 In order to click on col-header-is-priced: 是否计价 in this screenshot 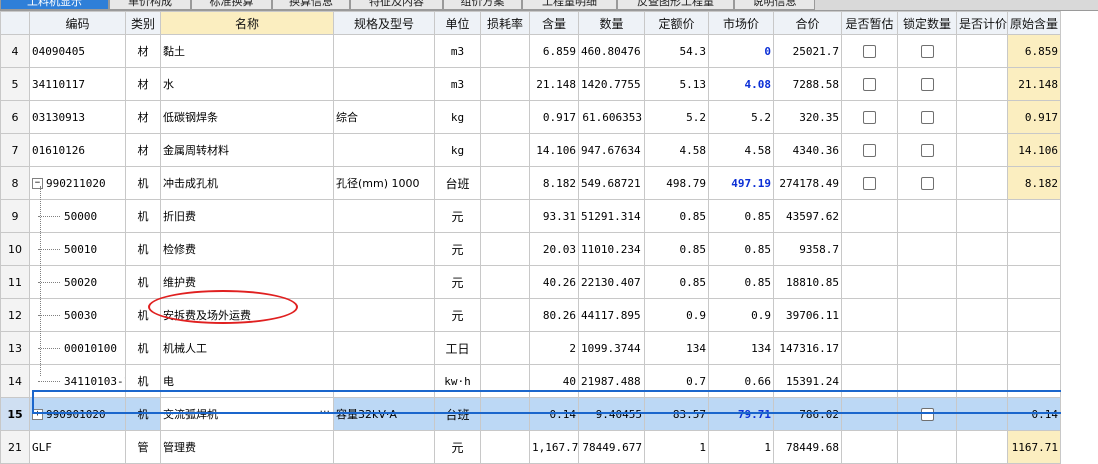, I will do `click(982, 23)`.